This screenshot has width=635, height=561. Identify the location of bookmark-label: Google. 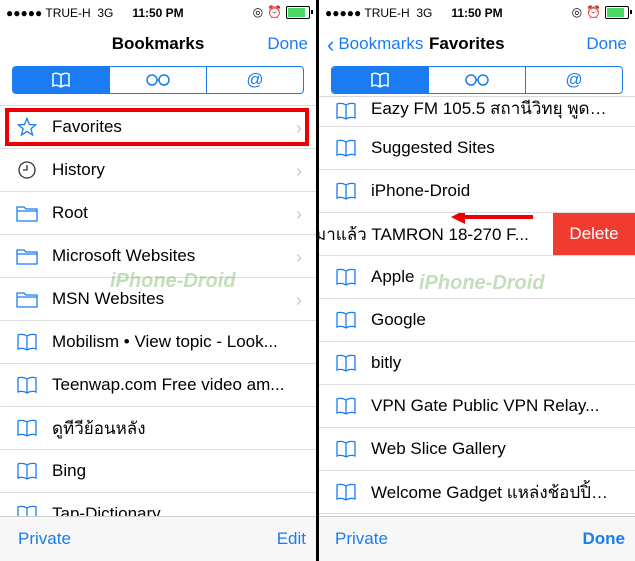
(398, 319).